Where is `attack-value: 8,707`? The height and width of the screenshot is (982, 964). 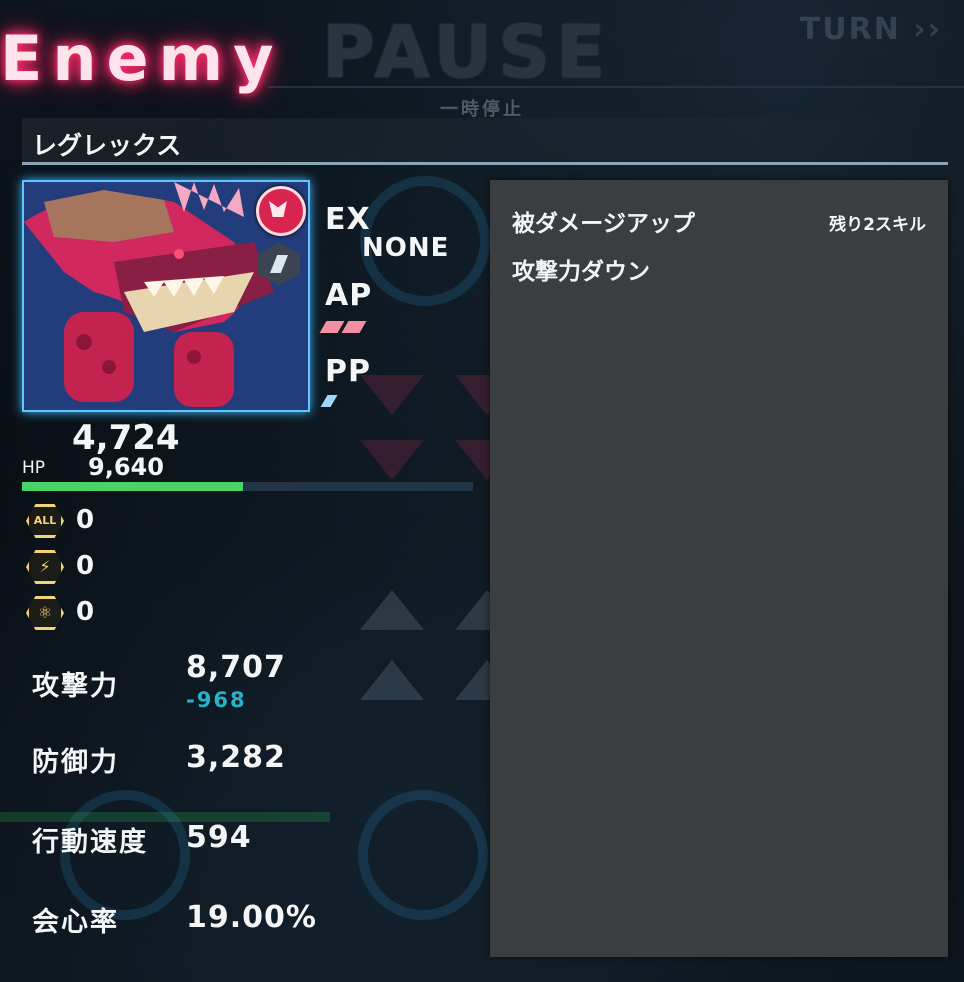 attack-value: 8,707 is located at coordinates (236, 667).